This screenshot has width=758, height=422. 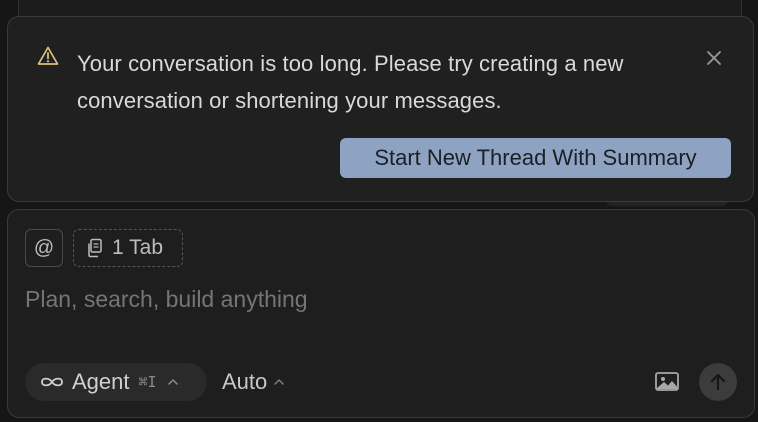 I want to click on context-tab-chip: 1 Tab, so click(x=128, y=248).